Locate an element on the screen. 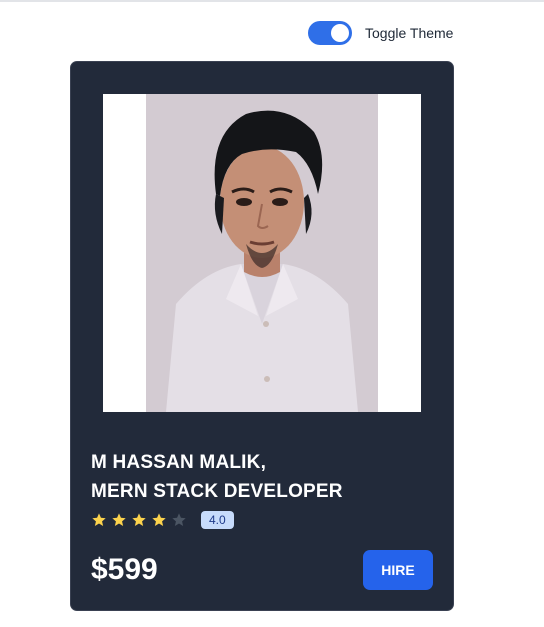 The image size is (544, 627). hire-button: HIRE is located at coordinates (398, 570).